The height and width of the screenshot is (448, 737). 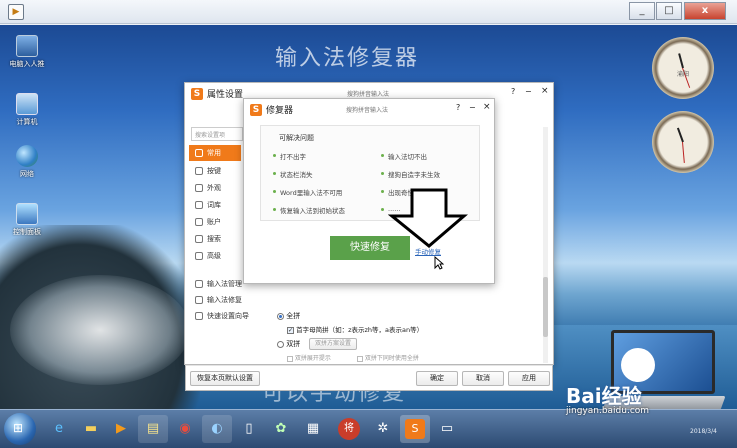 I want to click on taskbar-browser: ◐, so click(x=217, y=429).